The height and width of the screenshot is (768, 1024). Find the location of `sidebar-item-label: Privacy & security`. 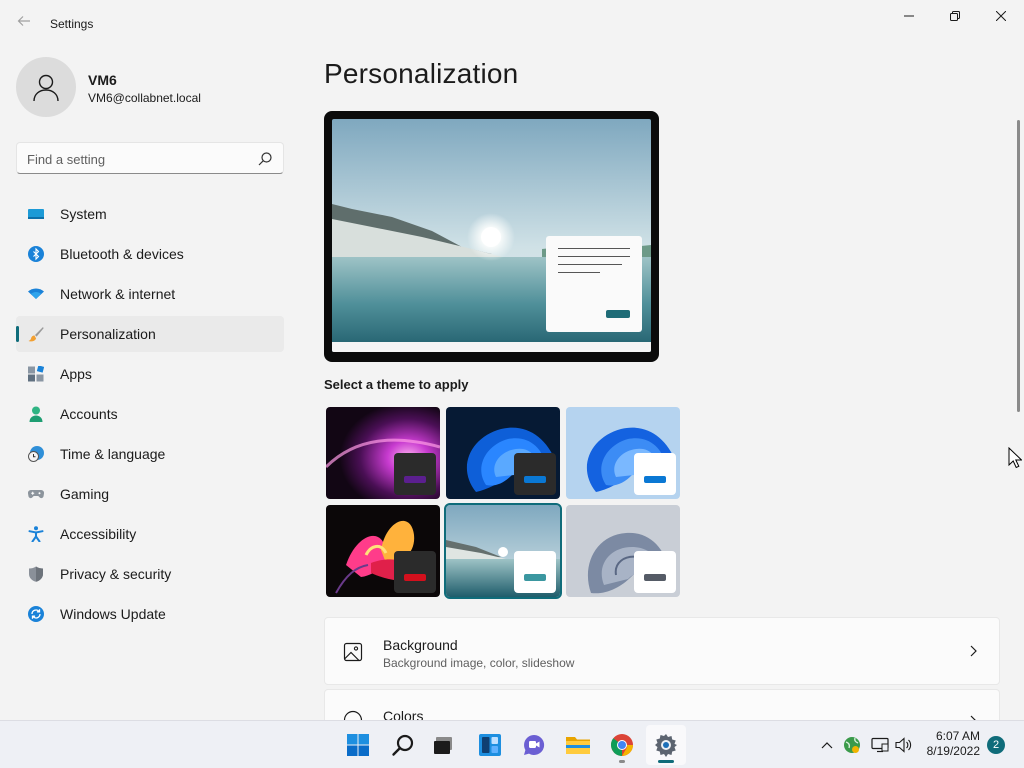

sidebar-item-label: Privacy & security is located at coordinates (116, 574).